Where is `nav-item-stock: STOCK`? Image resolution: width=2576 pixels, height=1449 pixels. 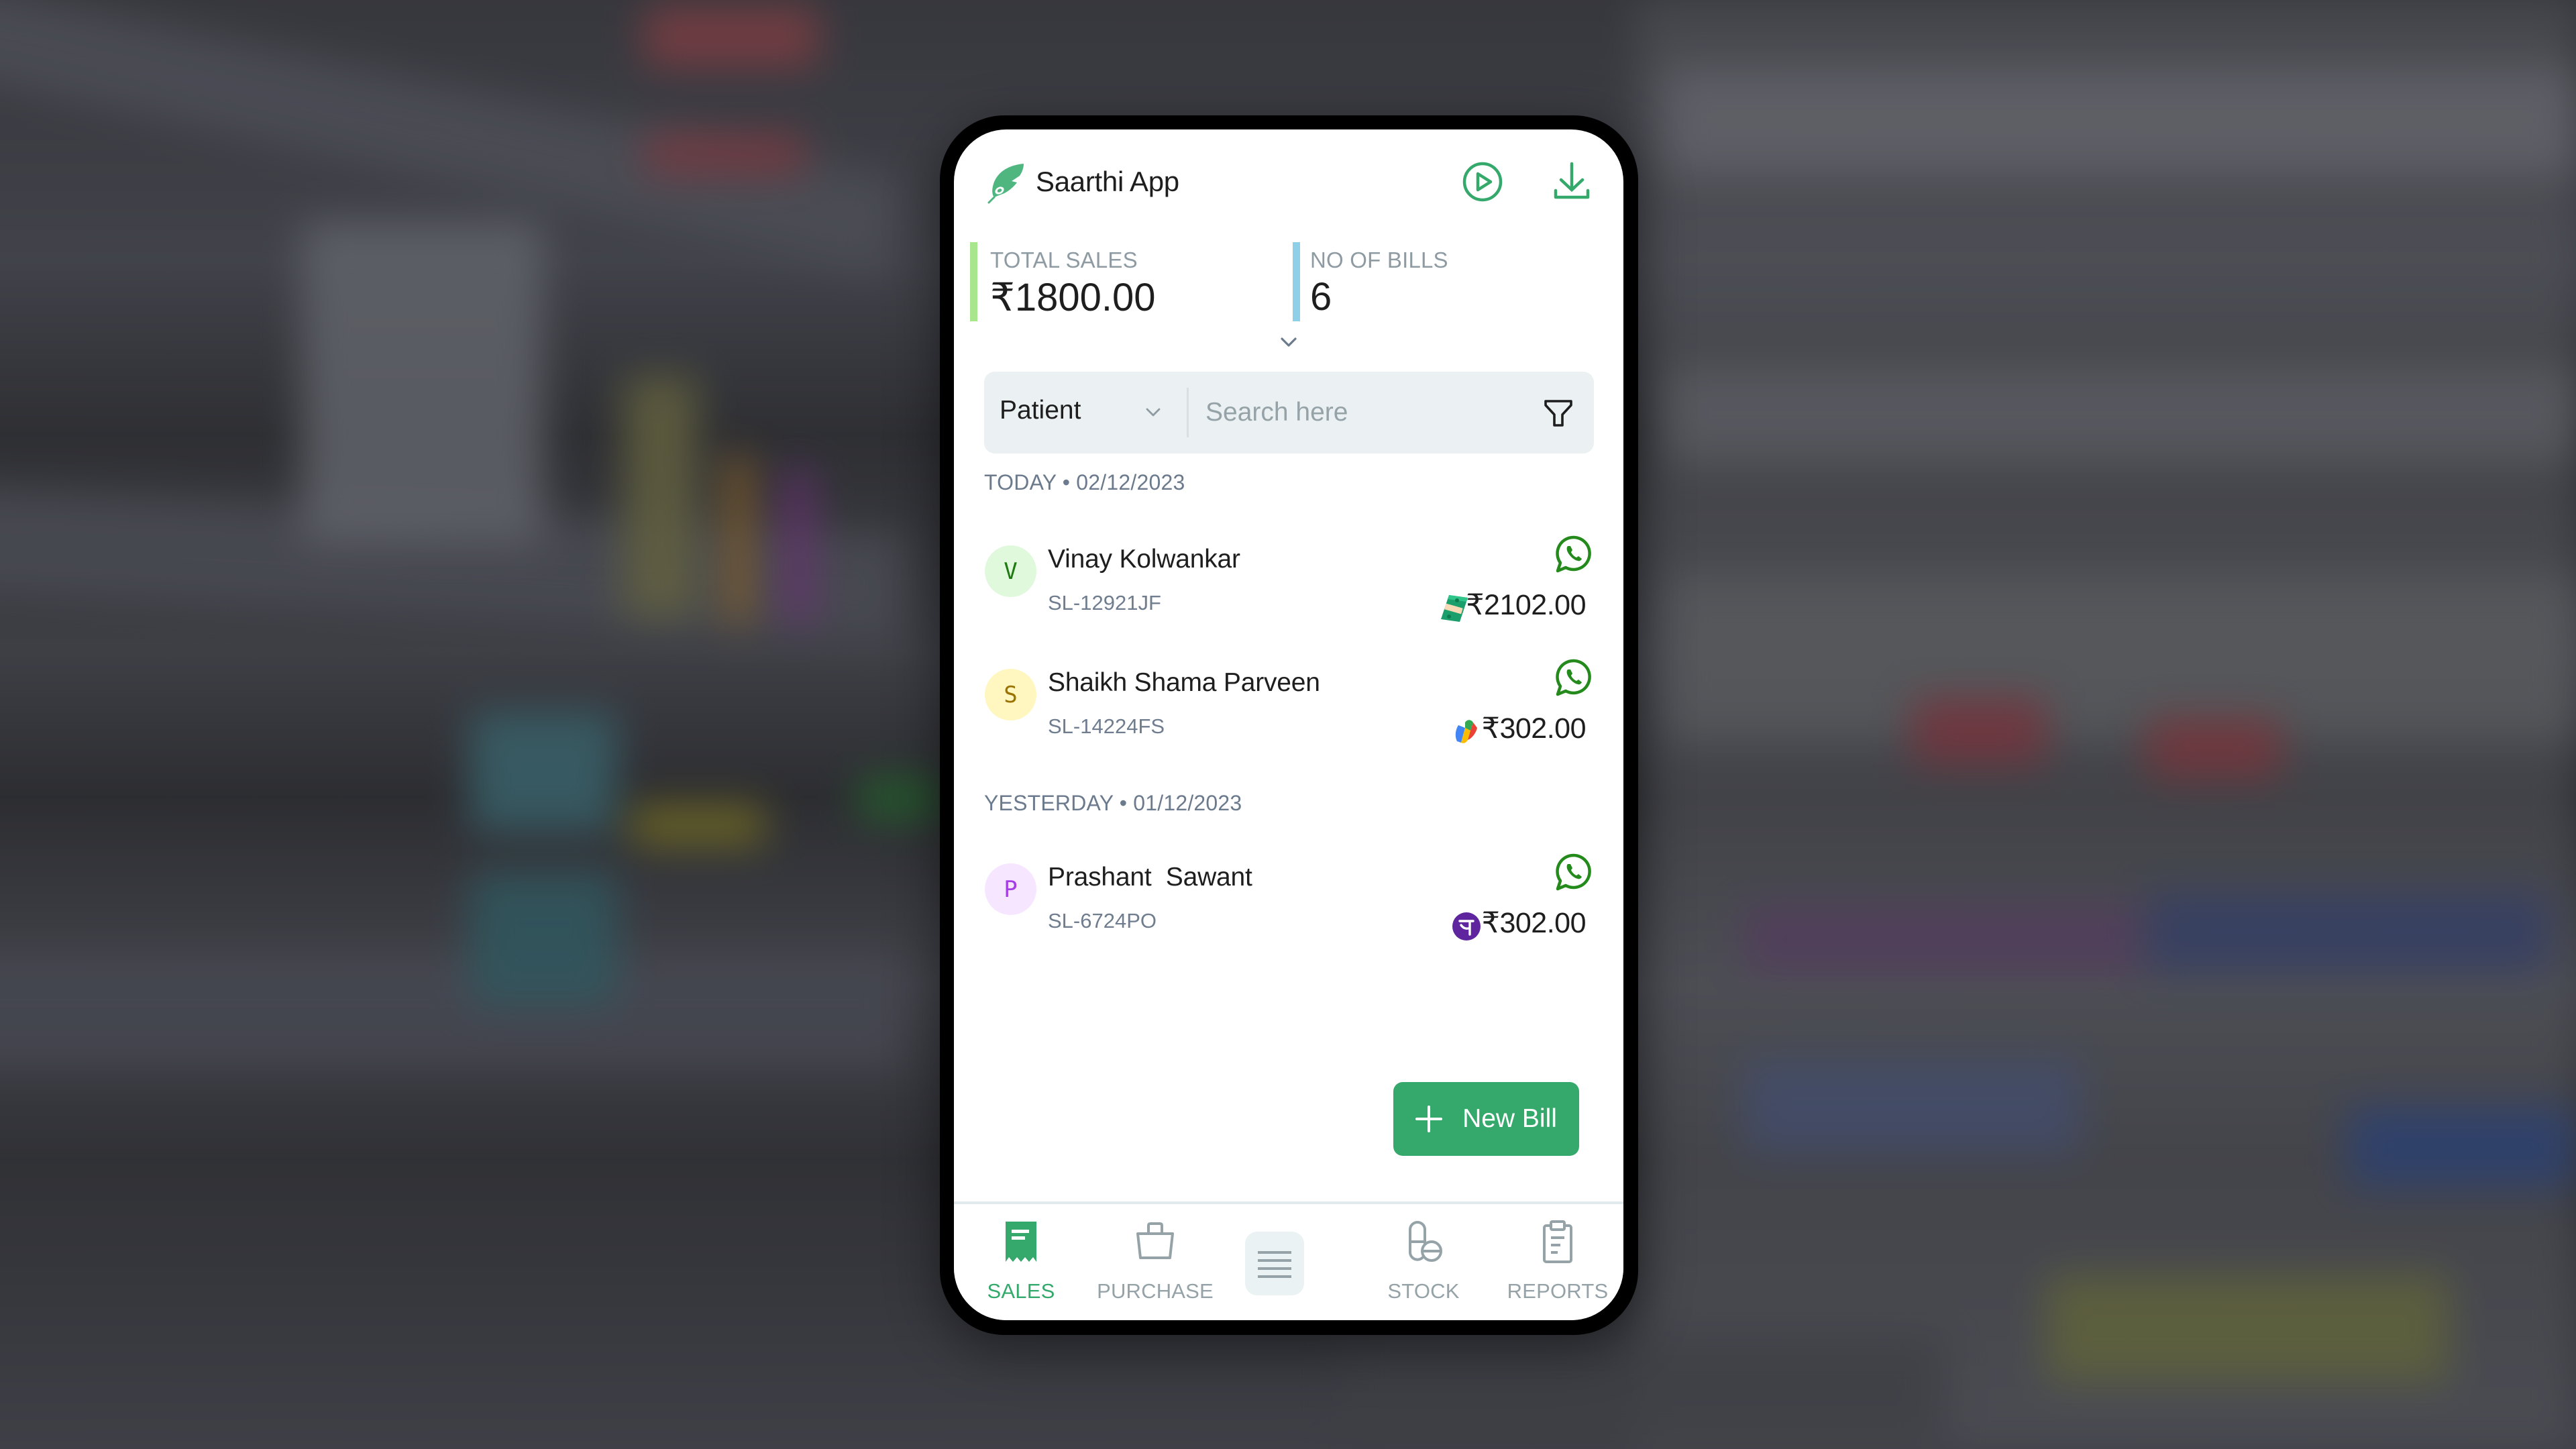
nav-item-stock: STOCK is located at coordinates (1423, 1261).